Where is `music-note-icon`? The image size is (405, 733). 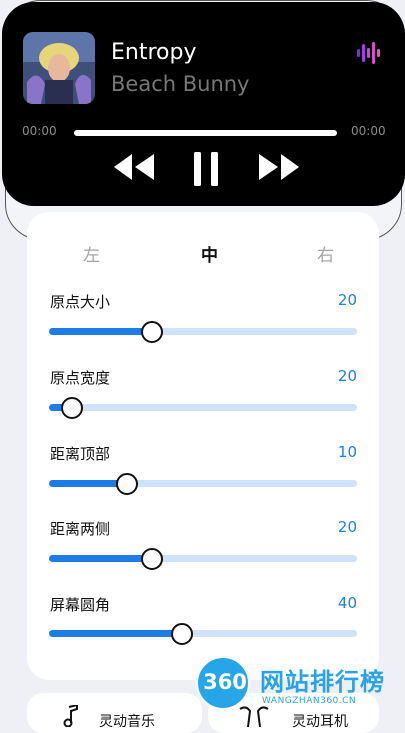 music-note-icon is located at coordinates (71, 717).